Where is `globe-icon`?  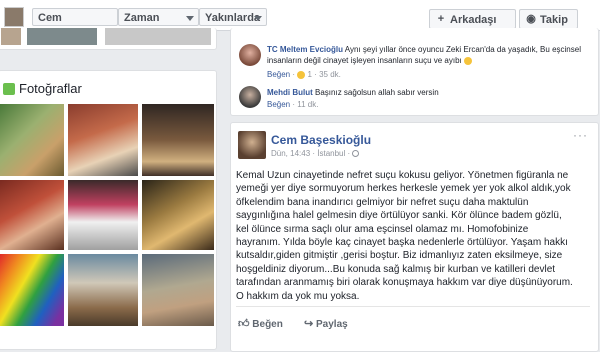
globe-icon is located at coordinates (356, 154).